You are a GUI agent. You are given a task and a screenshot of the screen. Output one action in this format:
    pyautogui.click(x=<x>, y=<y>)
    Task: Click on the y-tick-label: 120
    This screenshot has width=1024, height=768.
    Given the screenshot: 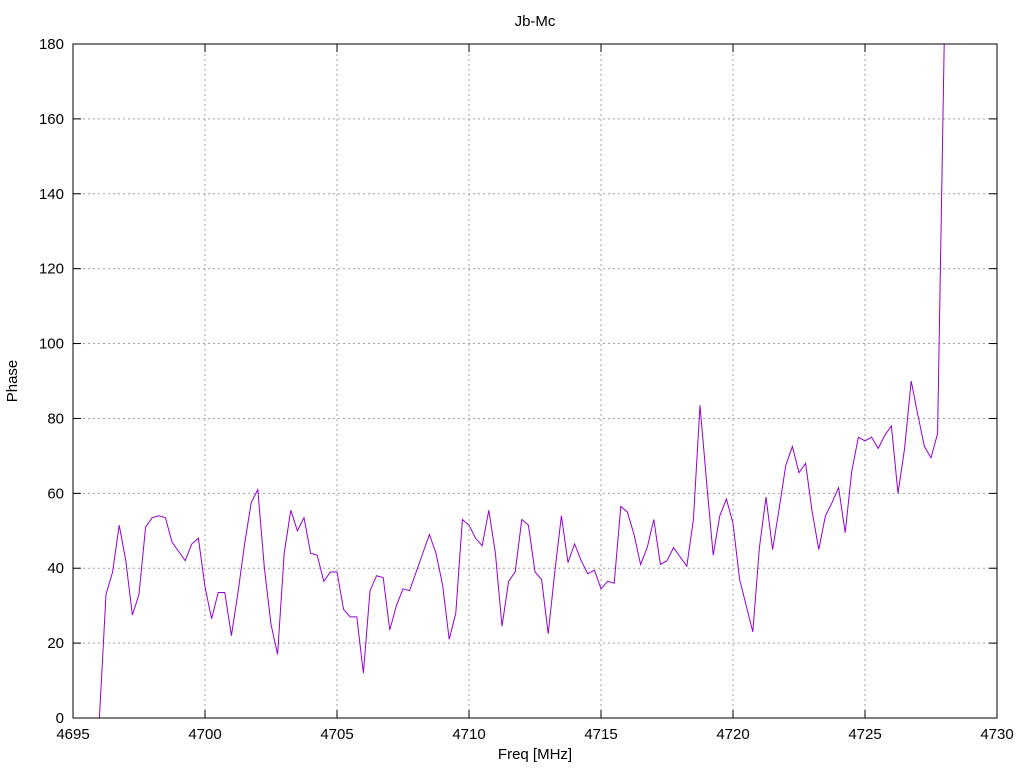 What is the action you would take?
    pyautogui.click(x=51, y=269)
    